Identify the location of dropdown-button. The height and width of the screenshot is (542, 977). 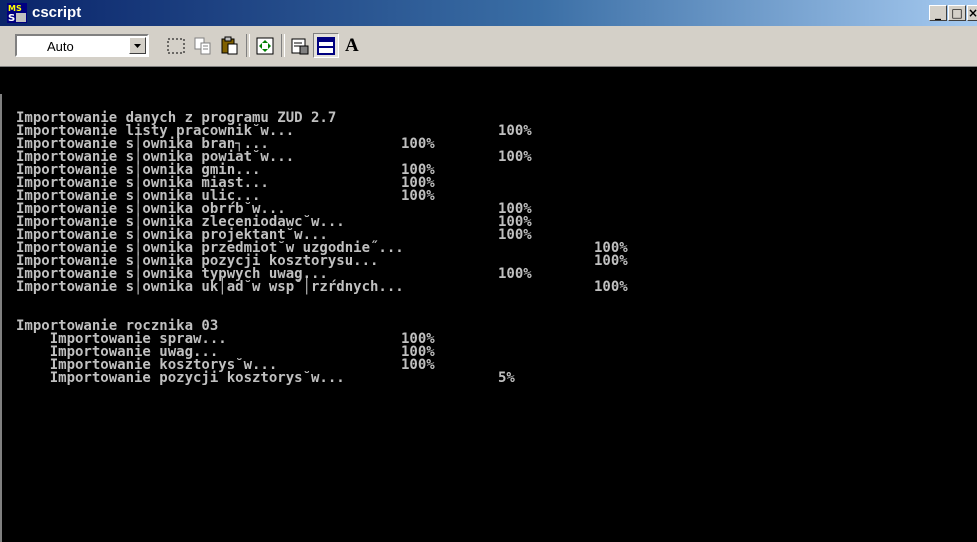
(137, 45).